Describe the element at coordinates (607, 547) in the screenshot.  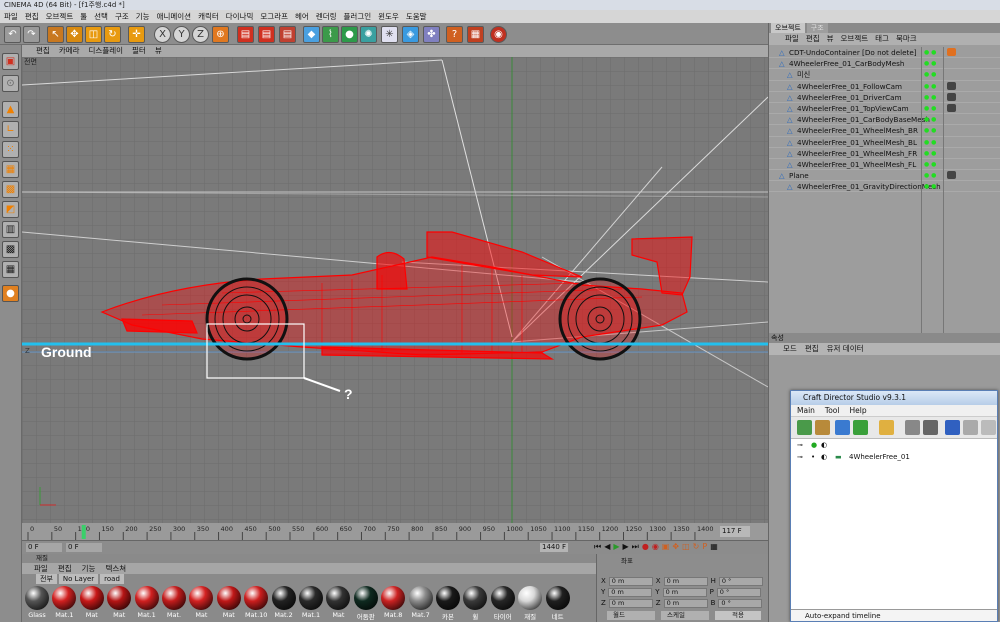
I see `prev-frame-icon: ◀` at that location.